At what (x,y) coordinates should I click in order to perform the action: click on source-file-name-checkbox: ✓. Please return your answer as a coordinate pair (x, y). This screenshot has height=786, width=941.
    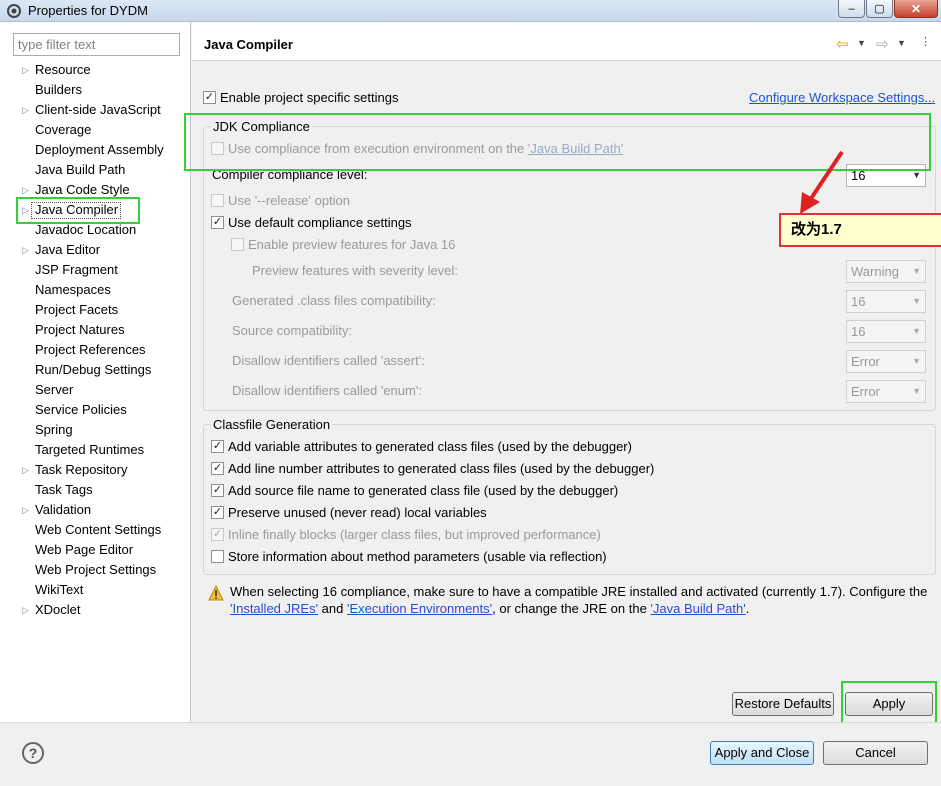
    Looking at the image, I should click on (217, 490).